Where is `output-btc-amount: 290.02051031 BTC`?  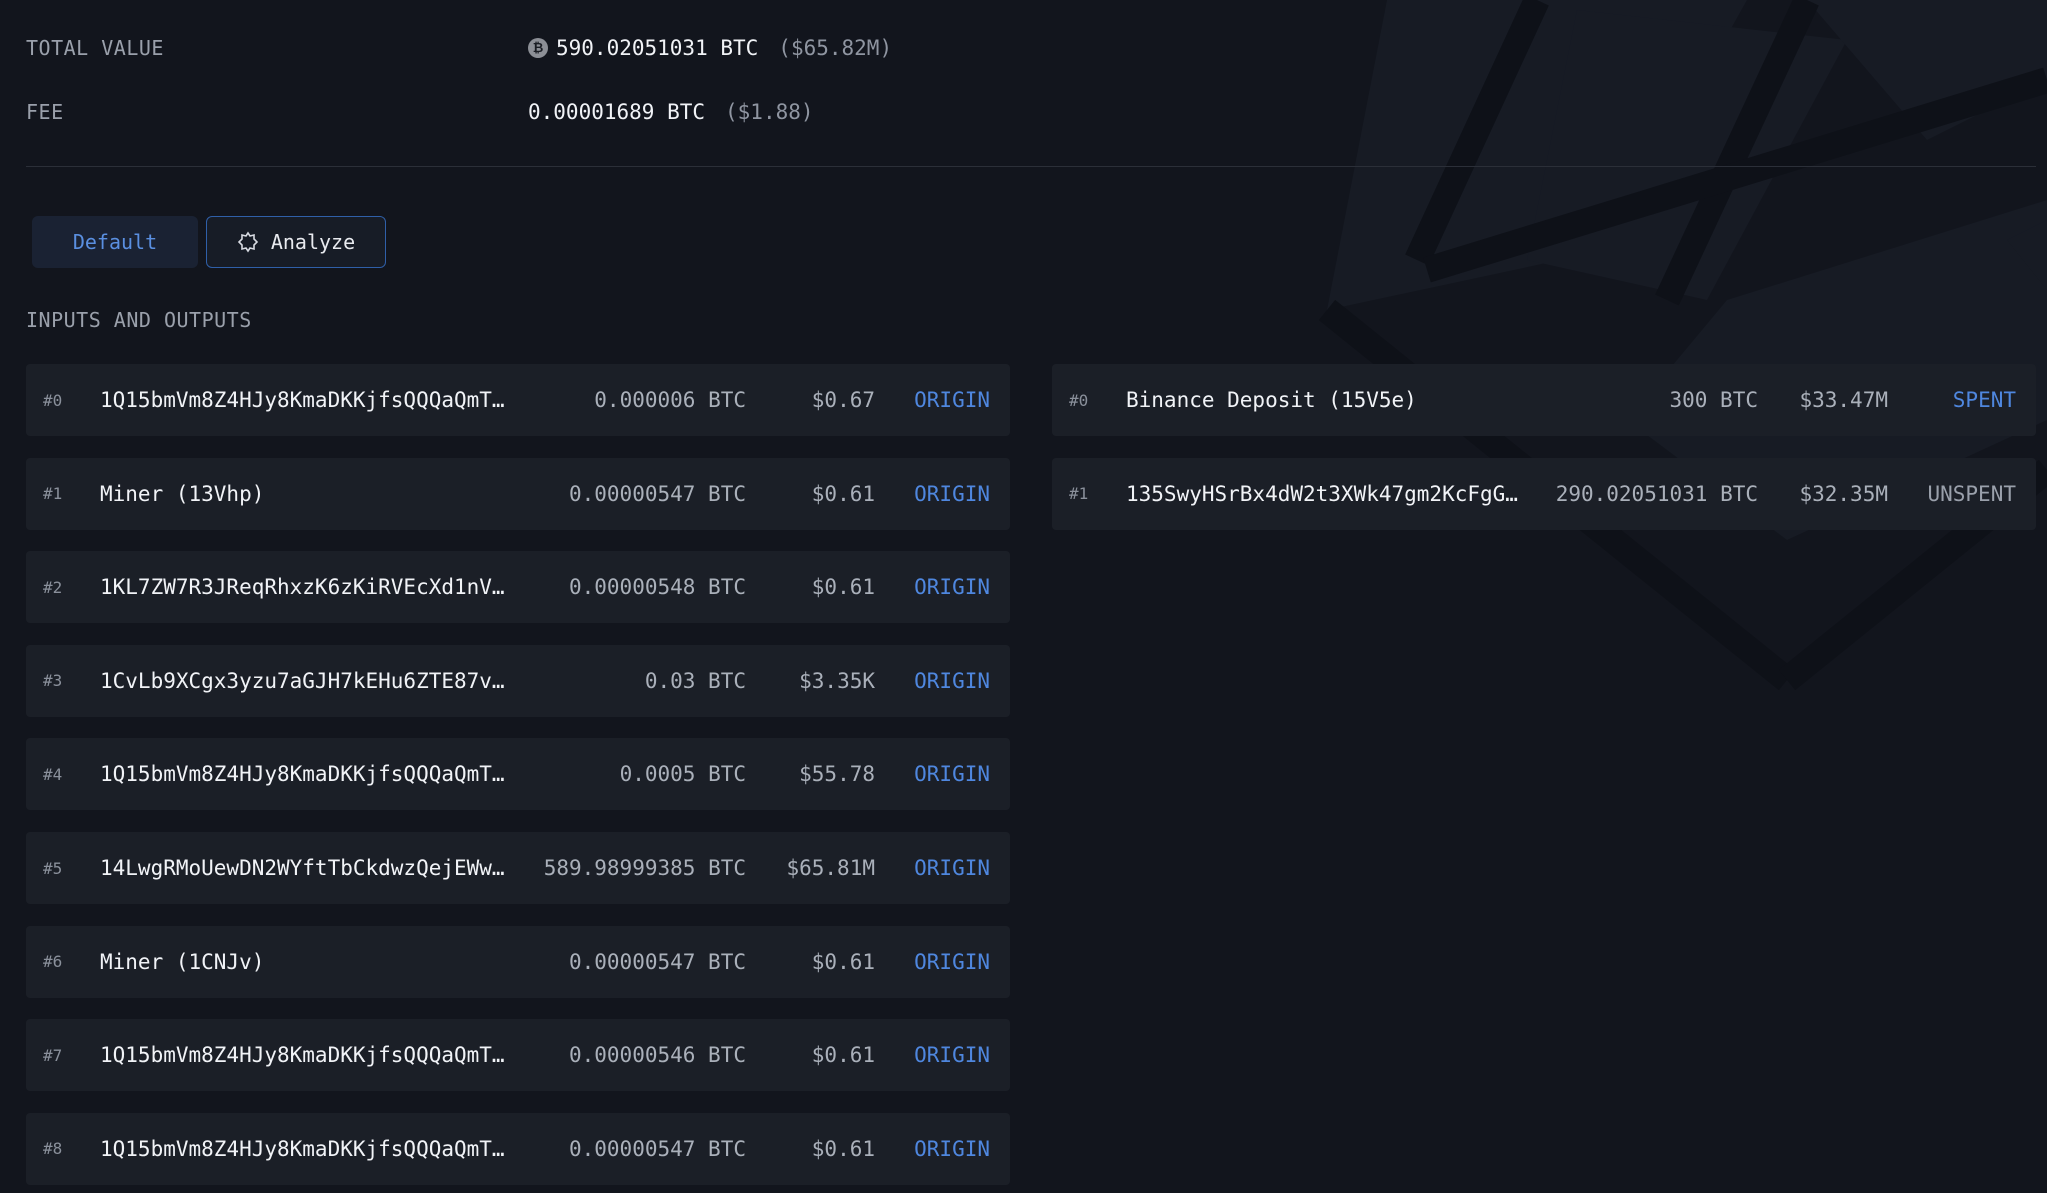
output-btc-amount: 290.02051031 BTC is located at coordinates (1656, 493).